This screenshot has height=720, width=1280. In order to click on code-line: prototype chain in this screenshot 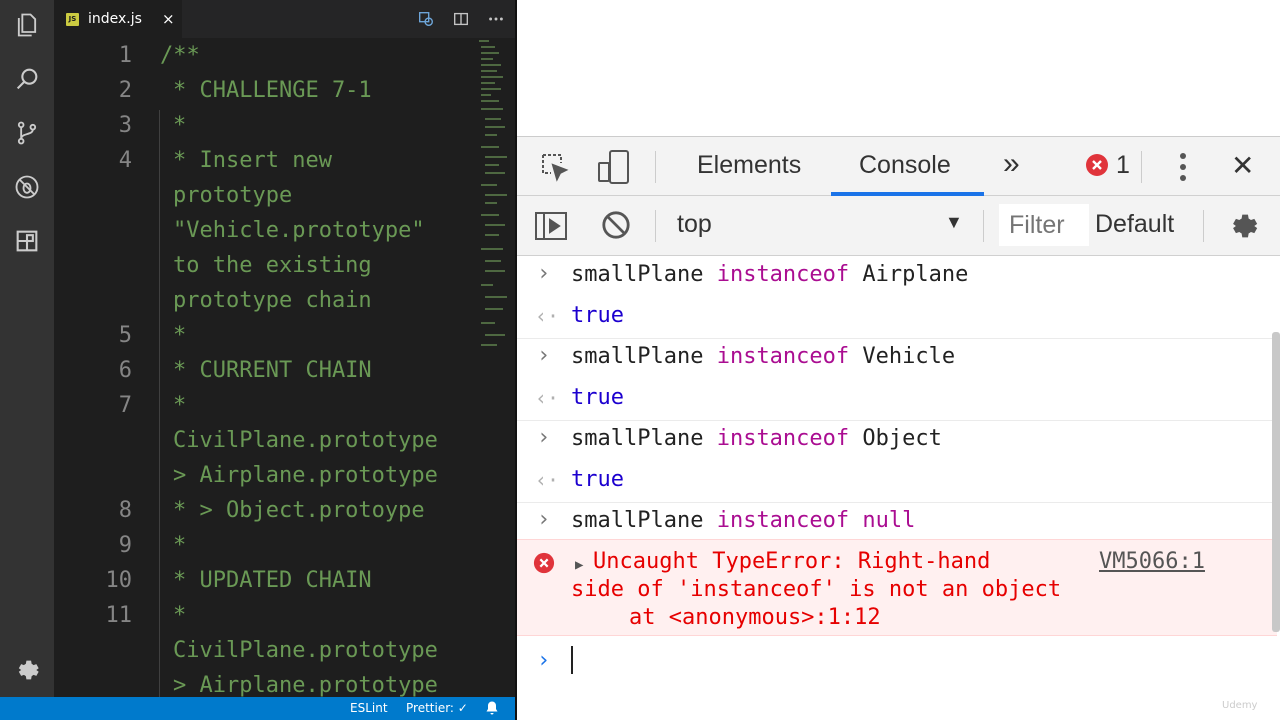, I will do `click(264, 300)`.